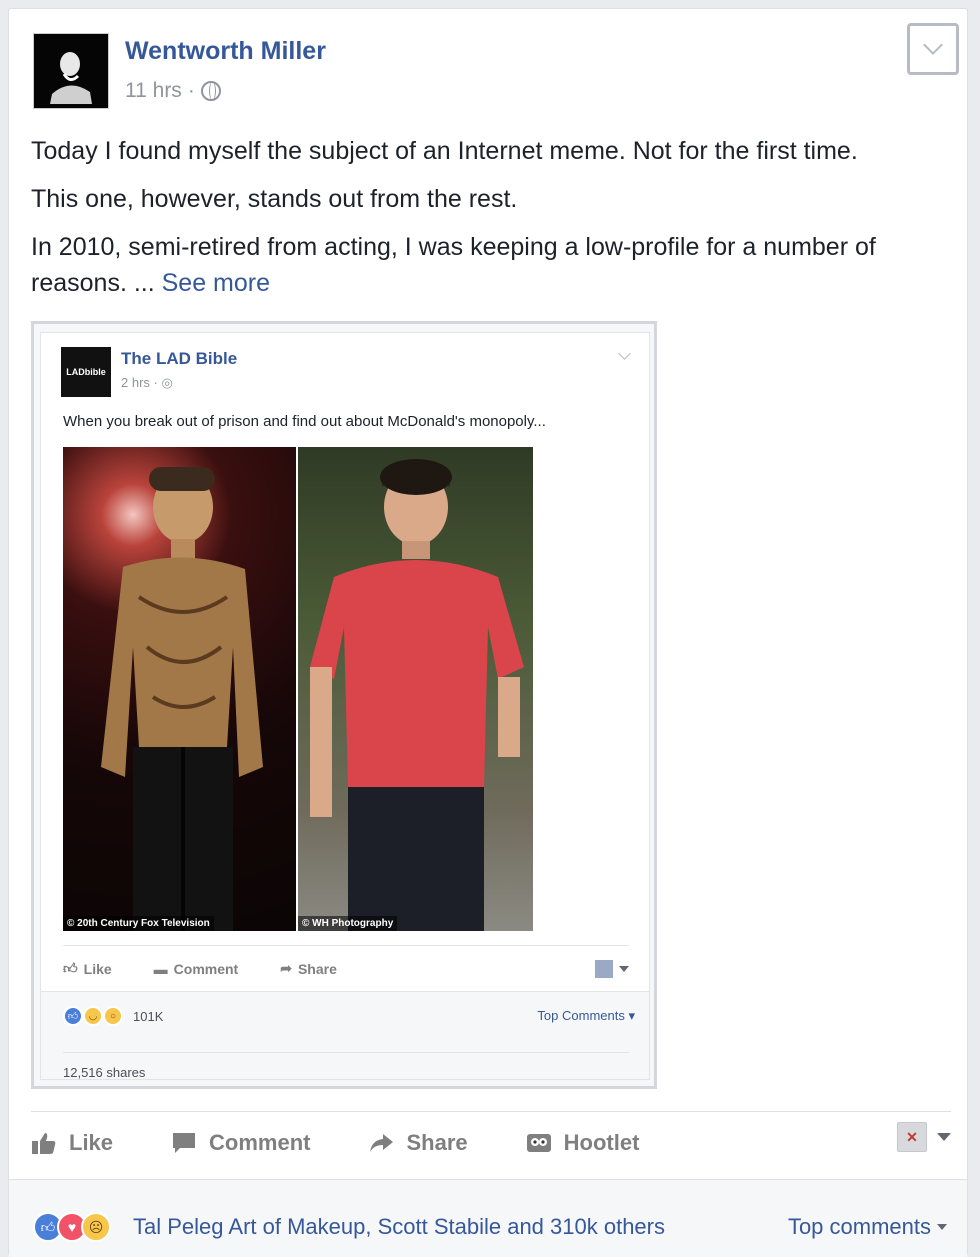 The image size is (980, 1257). Describe the element at coordinates (182, 699) in the screenshot. I see `tattooed-man-illustration` at that location.